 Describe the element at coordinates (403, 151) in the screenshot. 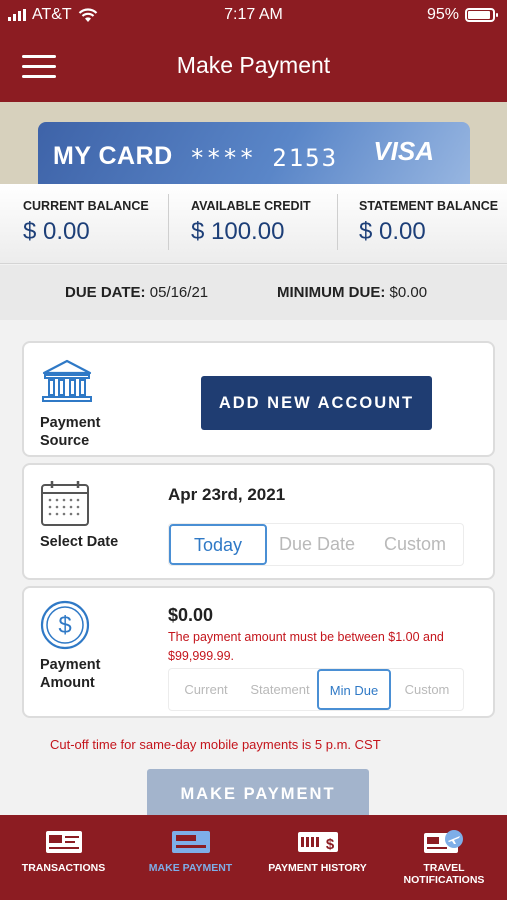

I see `card-brand-logo: VISA` at that location.